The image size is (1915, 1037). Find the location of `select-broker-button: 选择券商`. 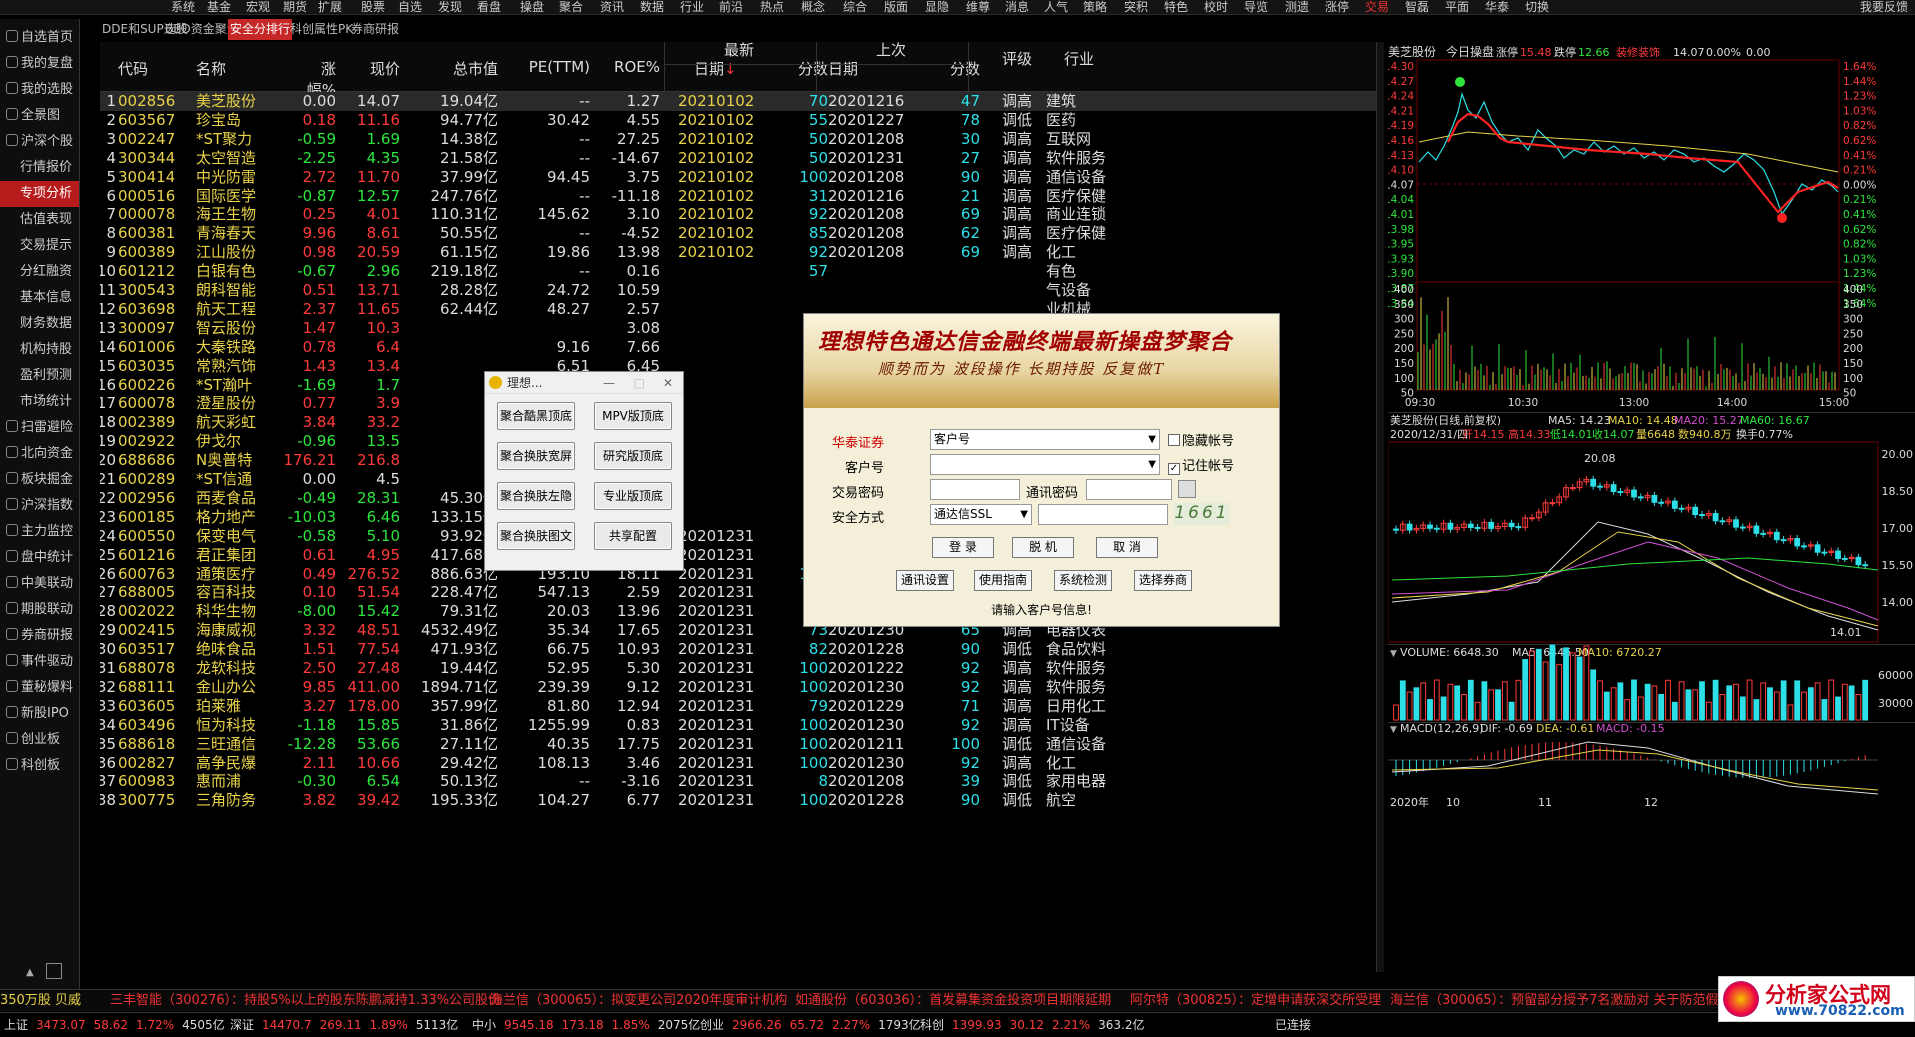

select-broker-button: 选择券商 is located at coordinates (1163, 580).